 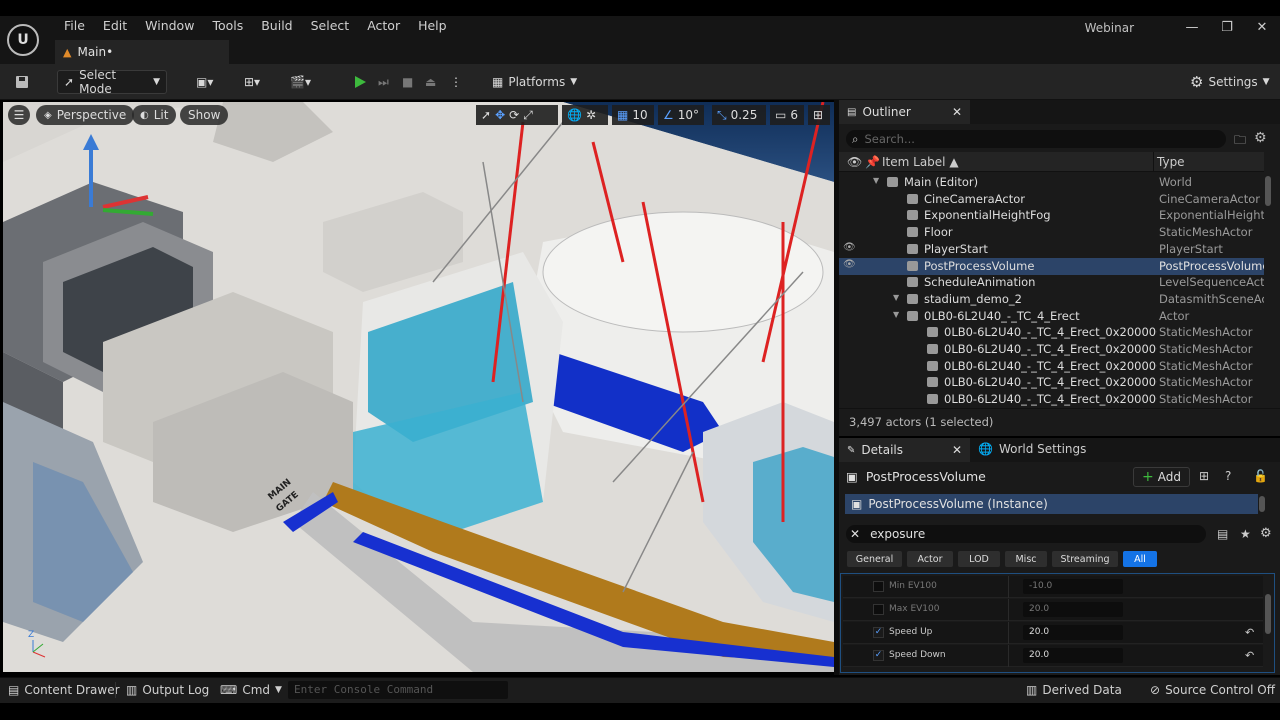 I want to click on details-tab: ✎ Details ✕, so click(x=904, y=450).